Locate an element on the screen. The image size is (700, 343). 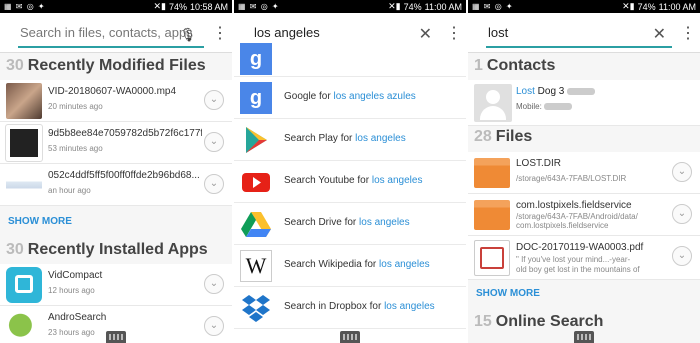
option-label: Search in Dropbox for los angeles is located at coordinates (359, 306).